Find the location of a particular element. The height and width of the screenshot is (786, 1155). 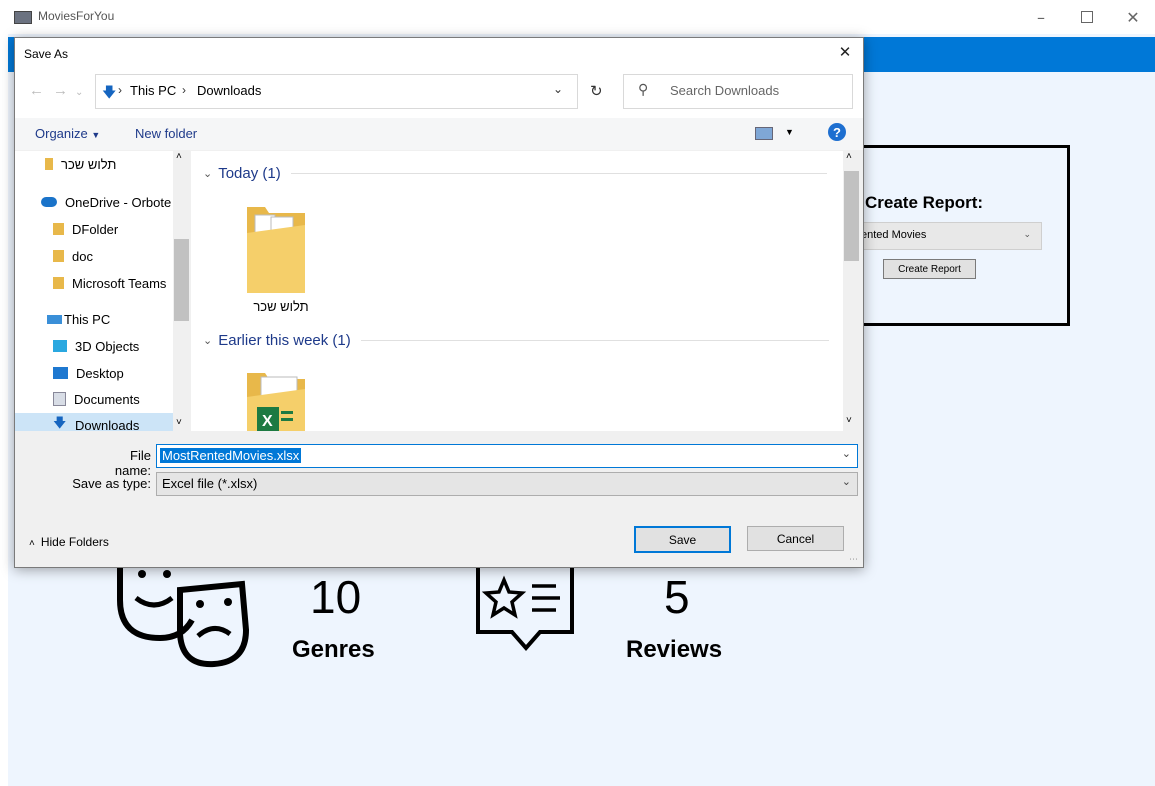

address-bar: 🡇 › This PC › Downloads ⌄ is located at coordinates (336, 91).